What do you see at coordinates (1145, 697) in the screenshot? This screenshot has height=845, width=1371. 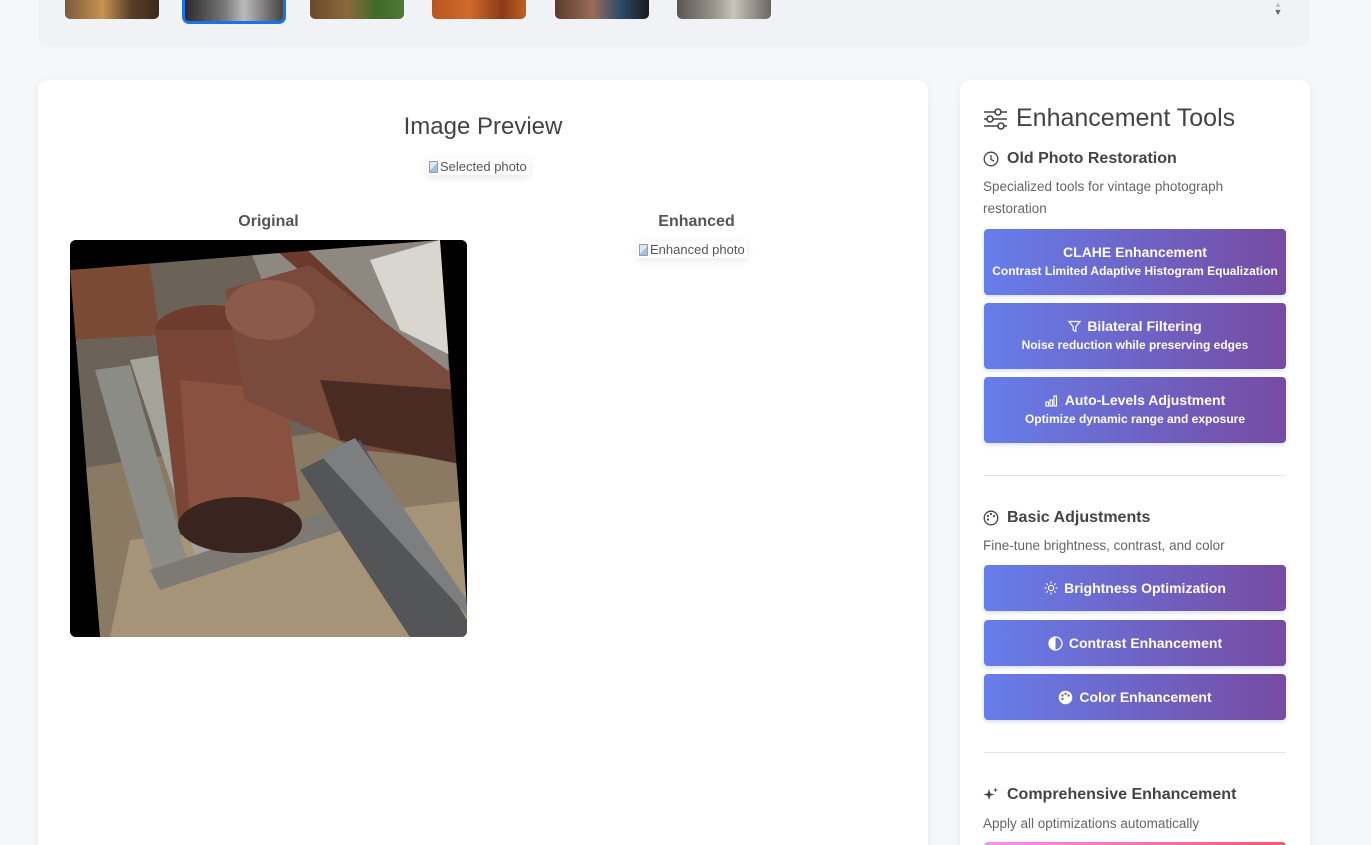 I see `color-label: Color Enhancement` at bounding box center [1145, 697].